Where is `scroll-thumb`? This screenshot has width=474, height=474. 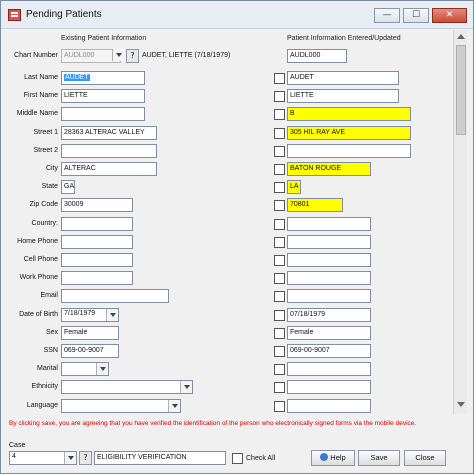
scroll-thumb is located at coordinates (461, 90).